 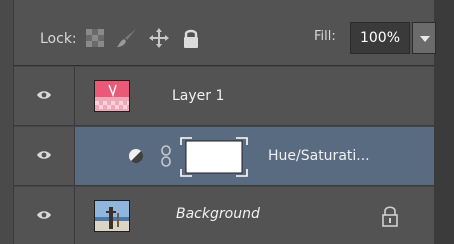 What do you see at coordinates (95, 38) in the screenshot?
I see `lock-transparent-pixels-icon` at bounding box center [95, 38].